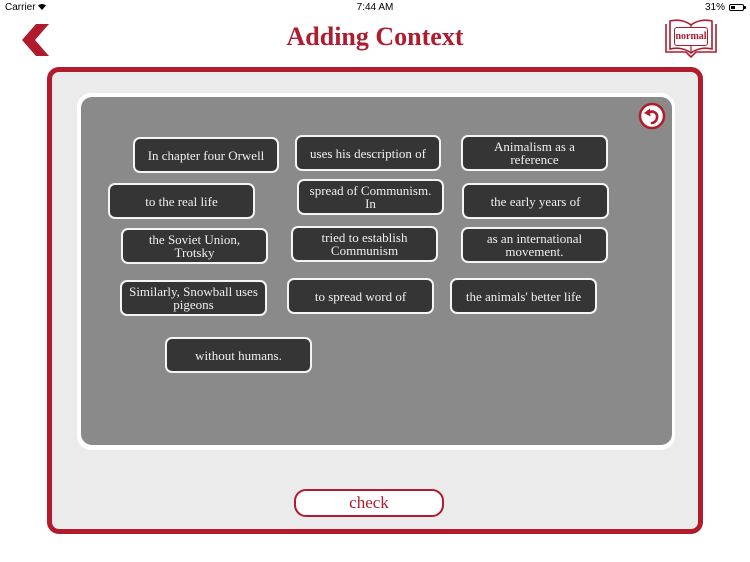 The image size is (750, 562). What do you see at coordinates (369, 503) in the screenshot?
I see `check-button: check` at bounding box center [369, 503].